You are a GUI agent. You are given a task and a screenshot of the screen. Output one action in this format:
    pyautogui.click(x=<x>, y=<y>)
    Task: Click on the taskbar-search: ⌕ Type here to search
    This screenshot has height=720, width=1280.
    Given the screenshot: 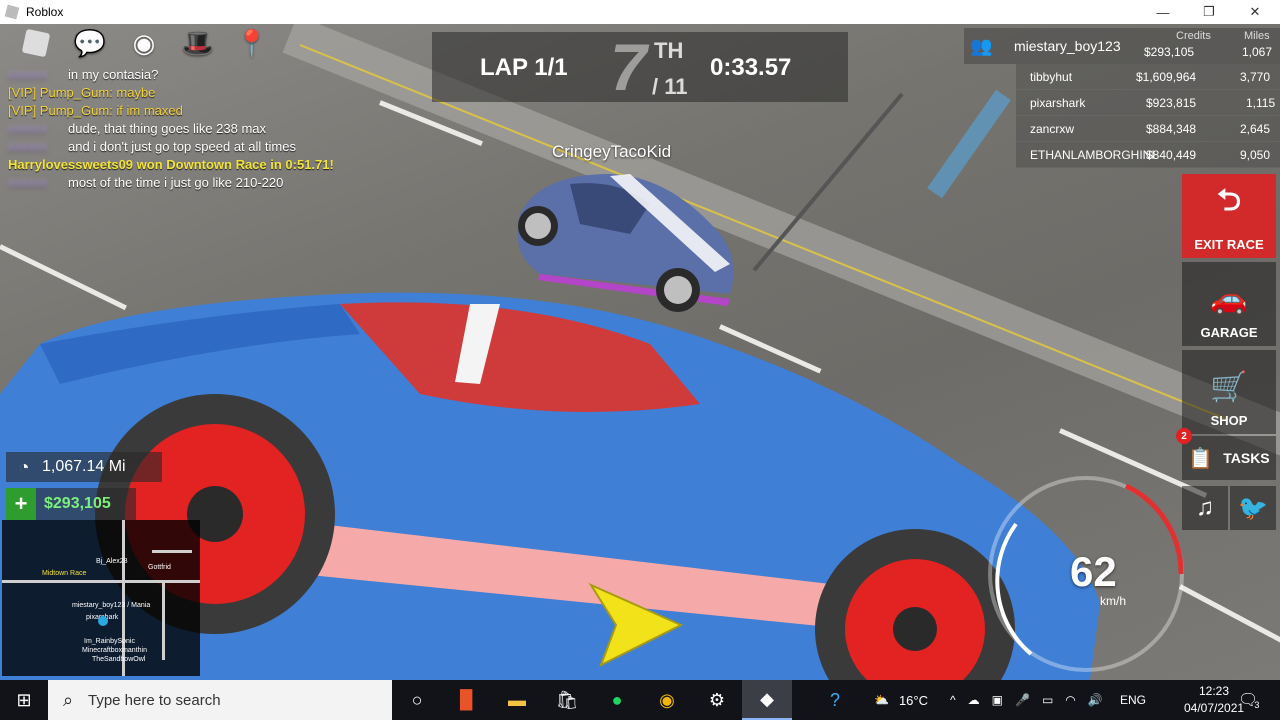 What is the action you would take?
    pyautogui.click(x=220, y=700)
    